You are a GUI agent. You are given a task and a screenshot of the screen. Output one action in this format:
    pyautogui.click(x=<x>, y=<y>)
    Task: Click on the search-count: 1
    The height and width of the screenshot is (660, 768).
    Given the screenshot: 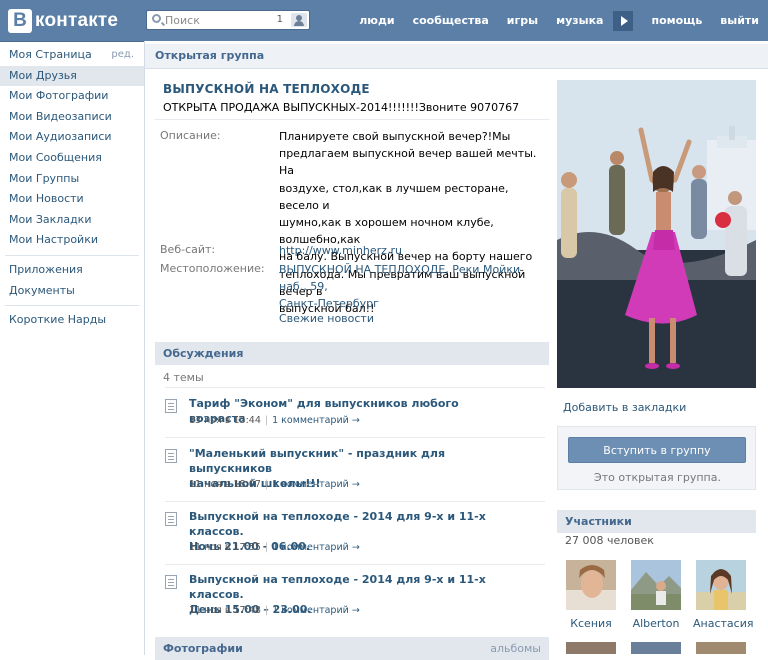 What is the action you would take?
    pyautogui.click(x=279, y=19)
    